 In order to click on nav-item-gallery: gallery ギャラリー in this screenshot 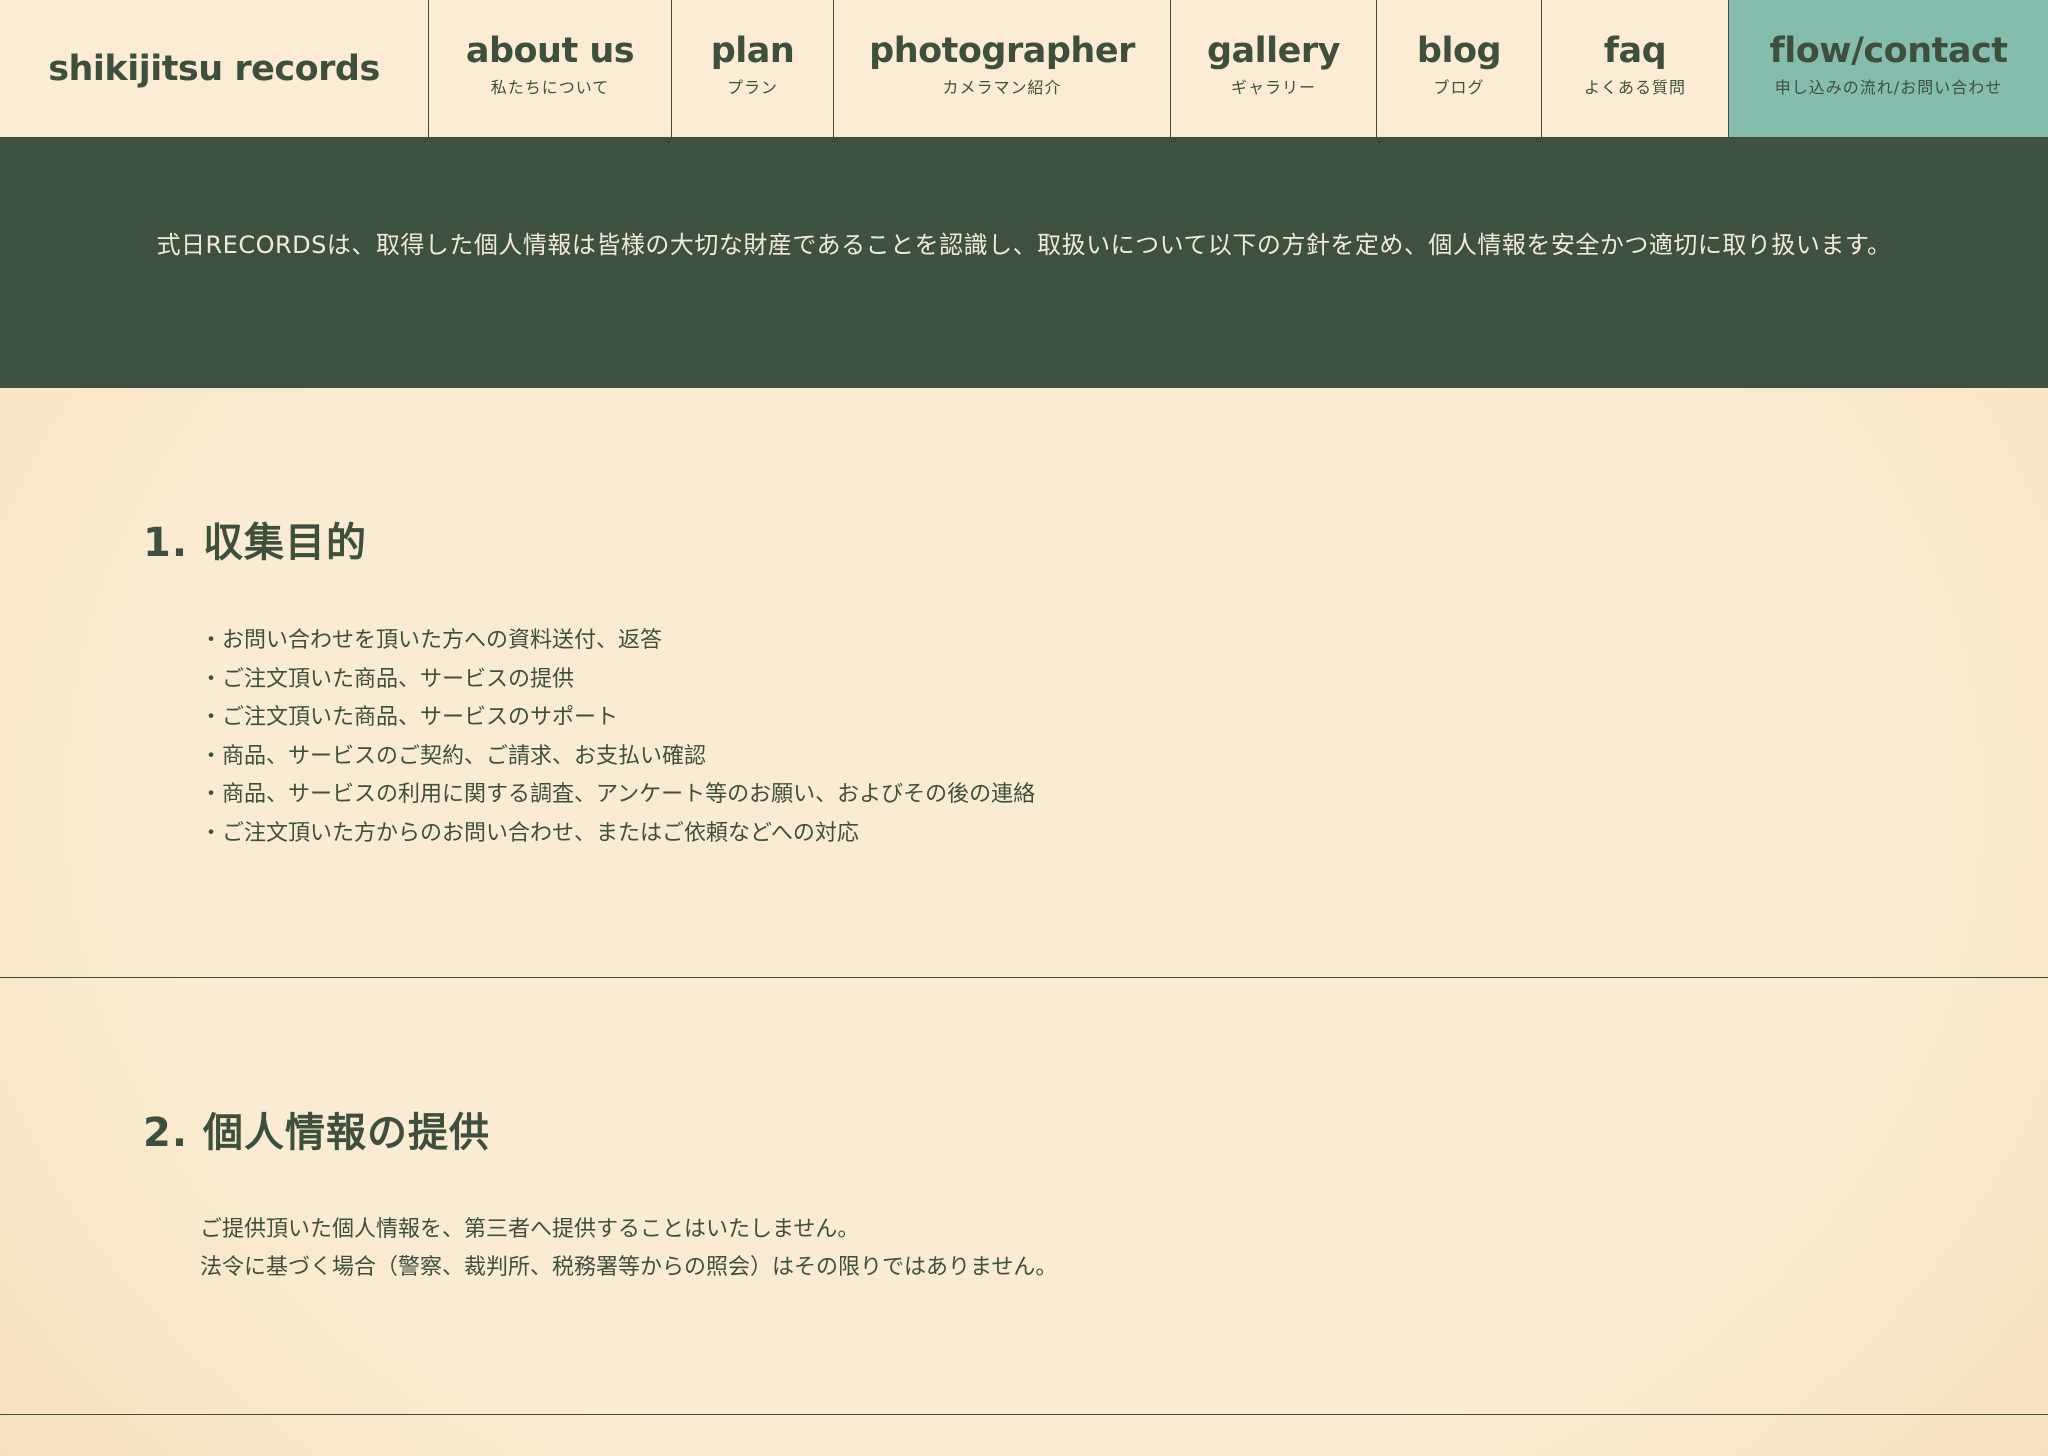, I will do `click(1274, 68)`.